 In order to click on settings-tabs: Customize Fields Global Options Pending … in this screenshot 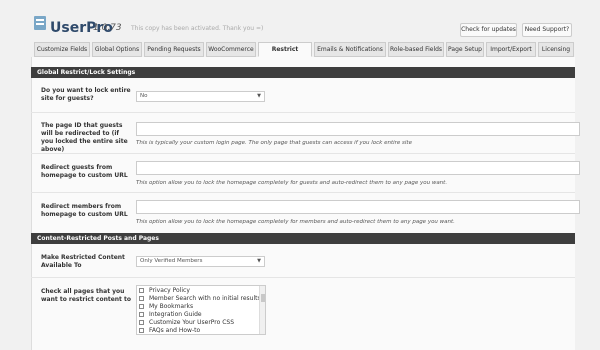, I will do `click(304, 54)`.